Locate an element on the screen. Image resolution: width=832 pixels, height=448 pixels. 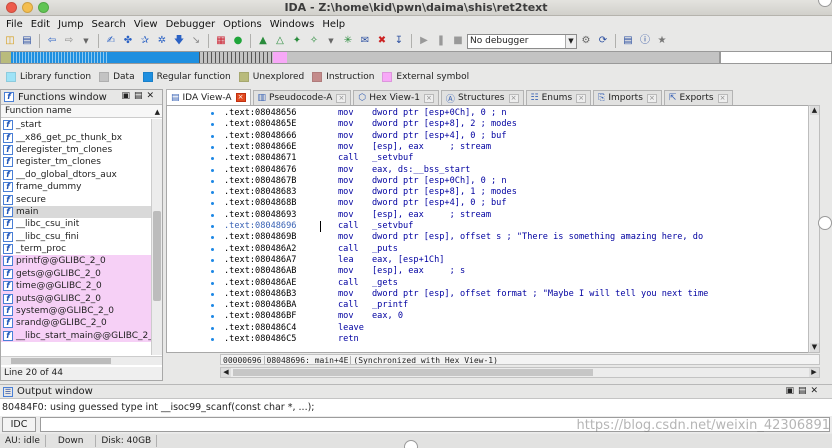
tab-enums: ☷ Enums × is located at coordinates (558, 97).